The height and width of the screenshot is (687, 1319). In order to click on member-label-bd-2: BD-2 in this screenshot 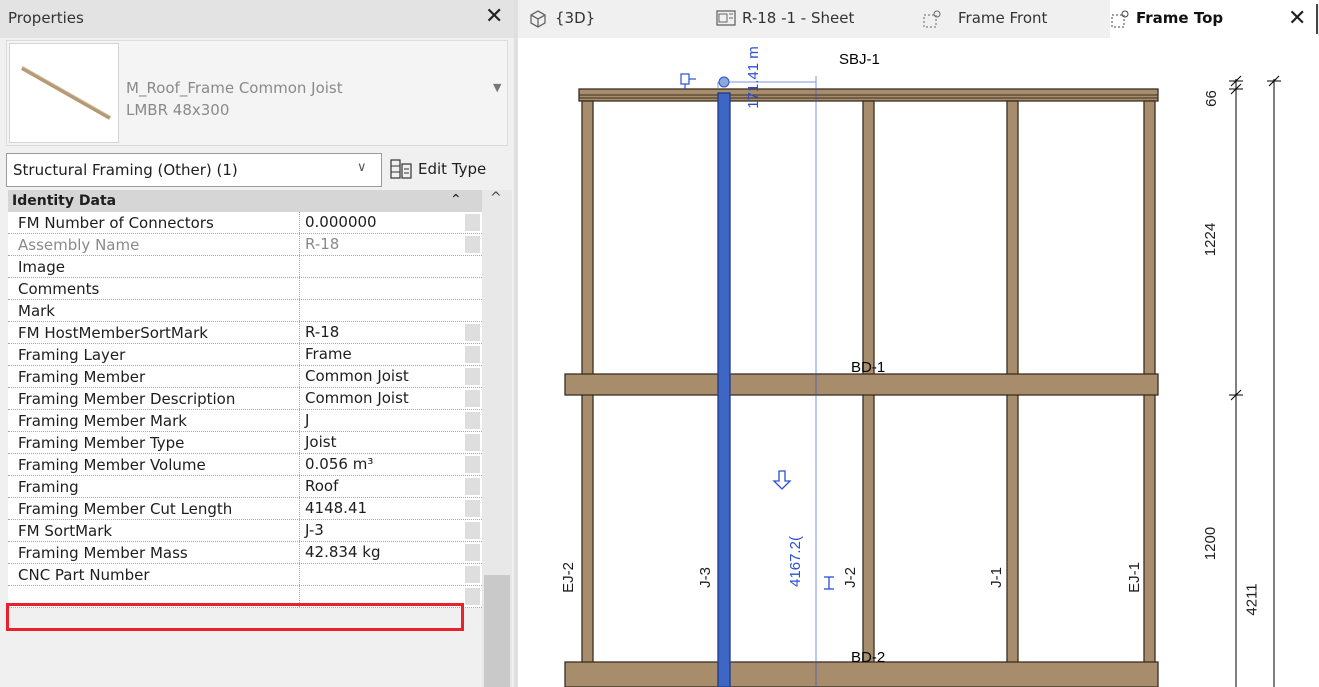, I will do `click(868, 657)`.